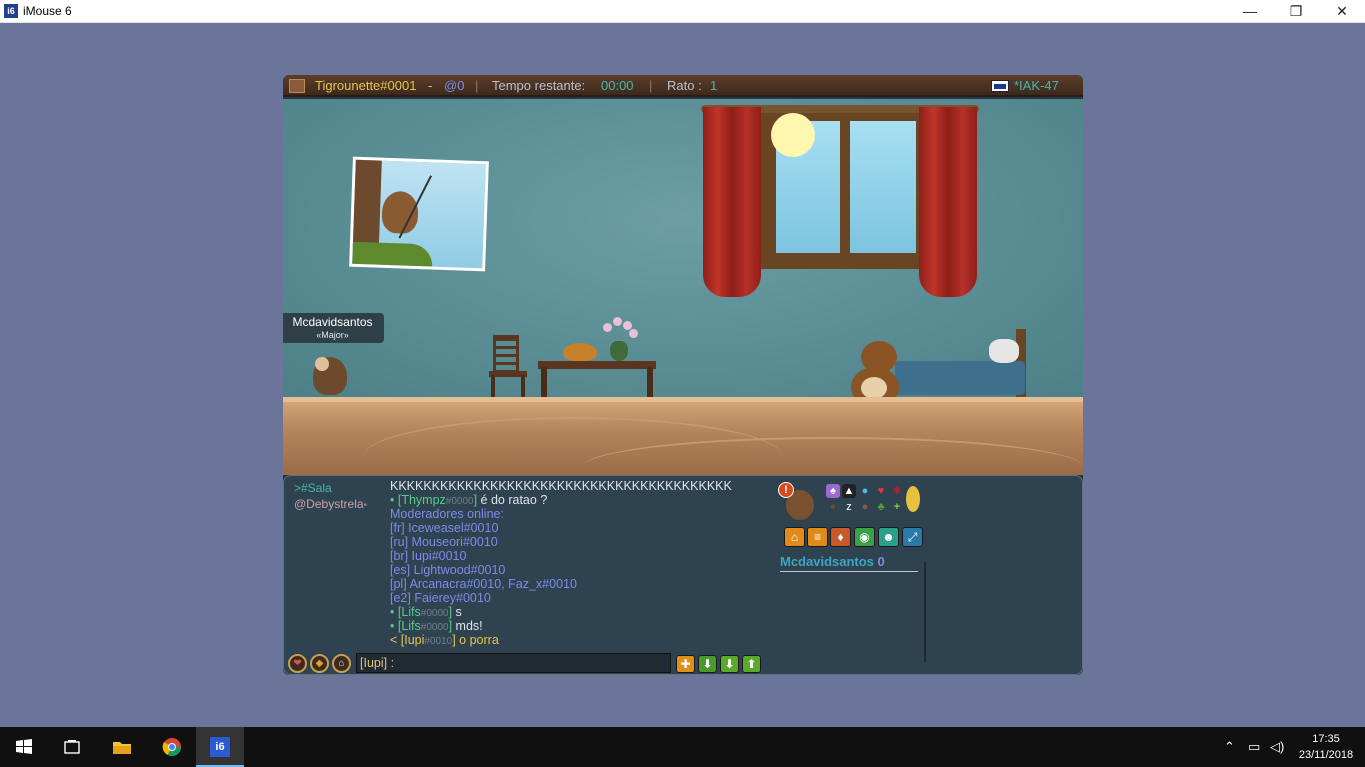 The image size is (1365, 767). I want to click on chat-input: [Iupi] :, so click(513, 663).